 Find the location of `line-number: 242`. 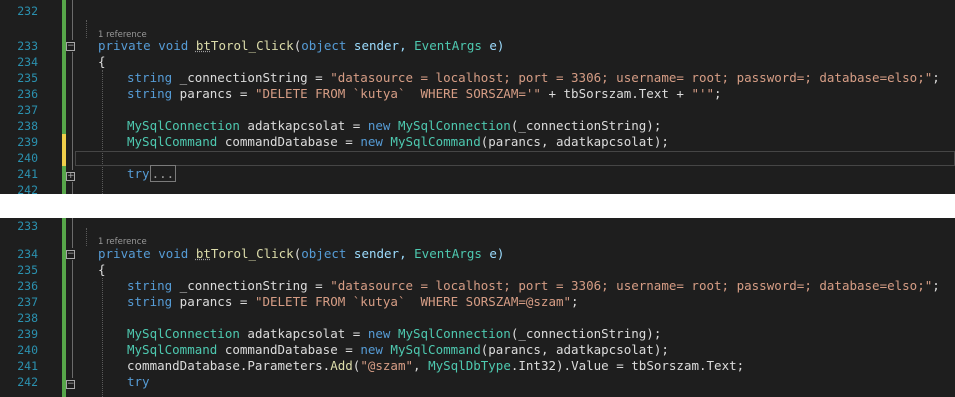

line-number: 242 is located at coordinates (27, 382).